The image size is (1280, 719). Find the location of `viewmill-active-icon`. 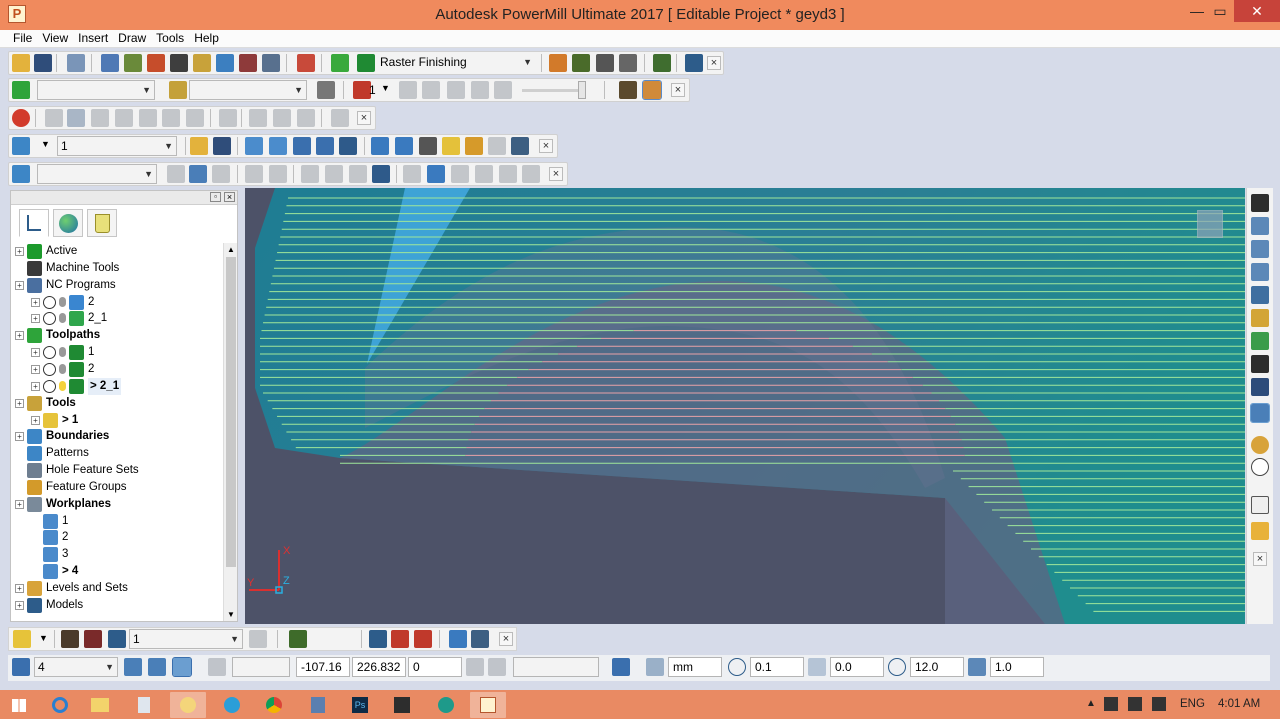

viewmill-active-icon is located at coordinates (76, 118).